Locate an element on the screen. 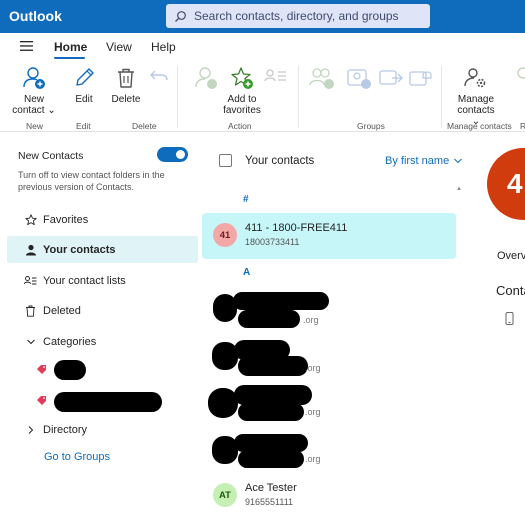 This screenshot has width=525, height=516. nav-label-categories: Categories is located at coordinates (70, 341).